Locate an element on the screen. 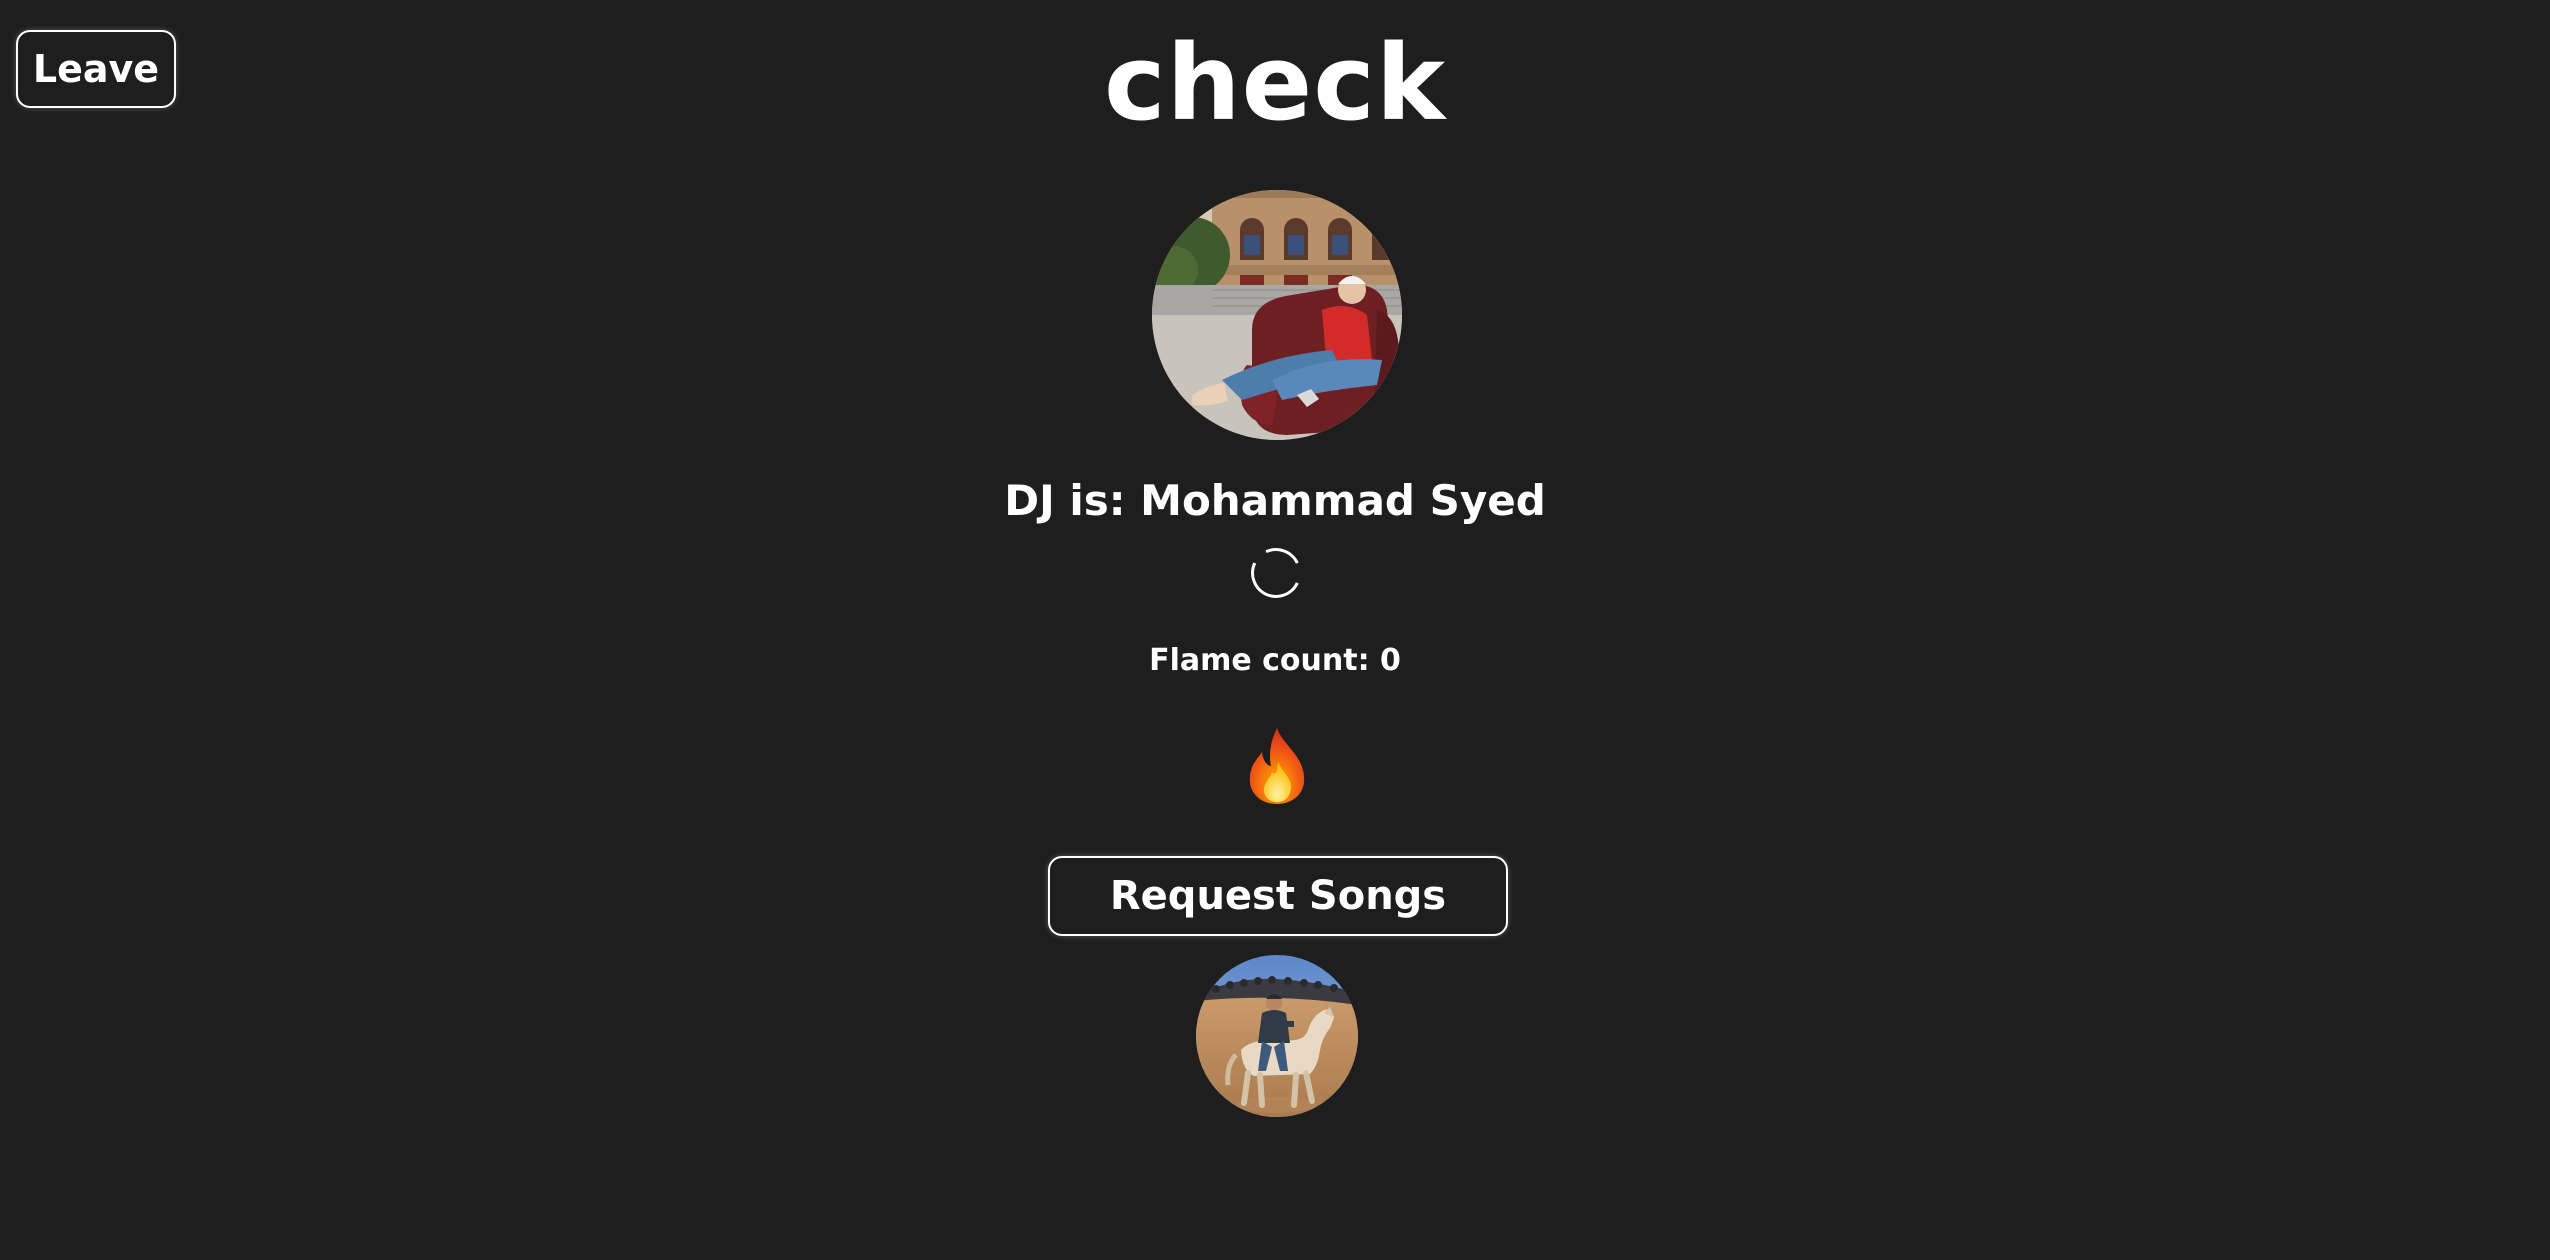 The image size is (2550, 1260). loading-spinner-icon is located at coordinates (1276, 573).